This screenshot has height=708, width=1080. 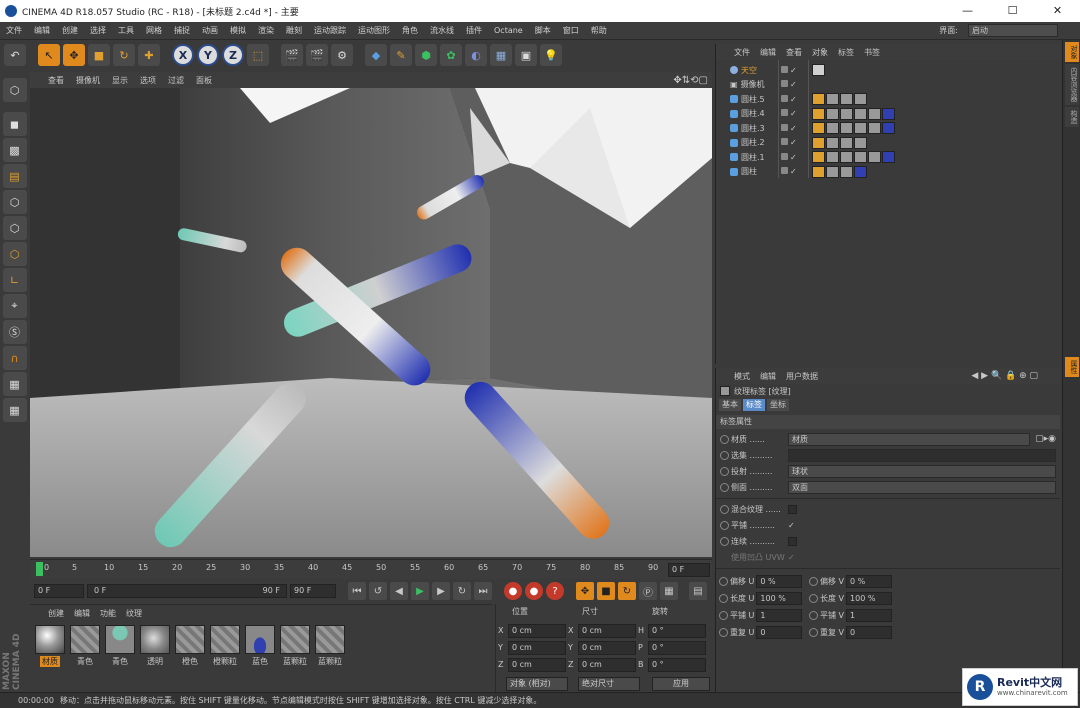 What do you see at coordinates (462, 591) in the screenshot?
I see `next-key-icon: ↻` at bounding box center [462, 591].